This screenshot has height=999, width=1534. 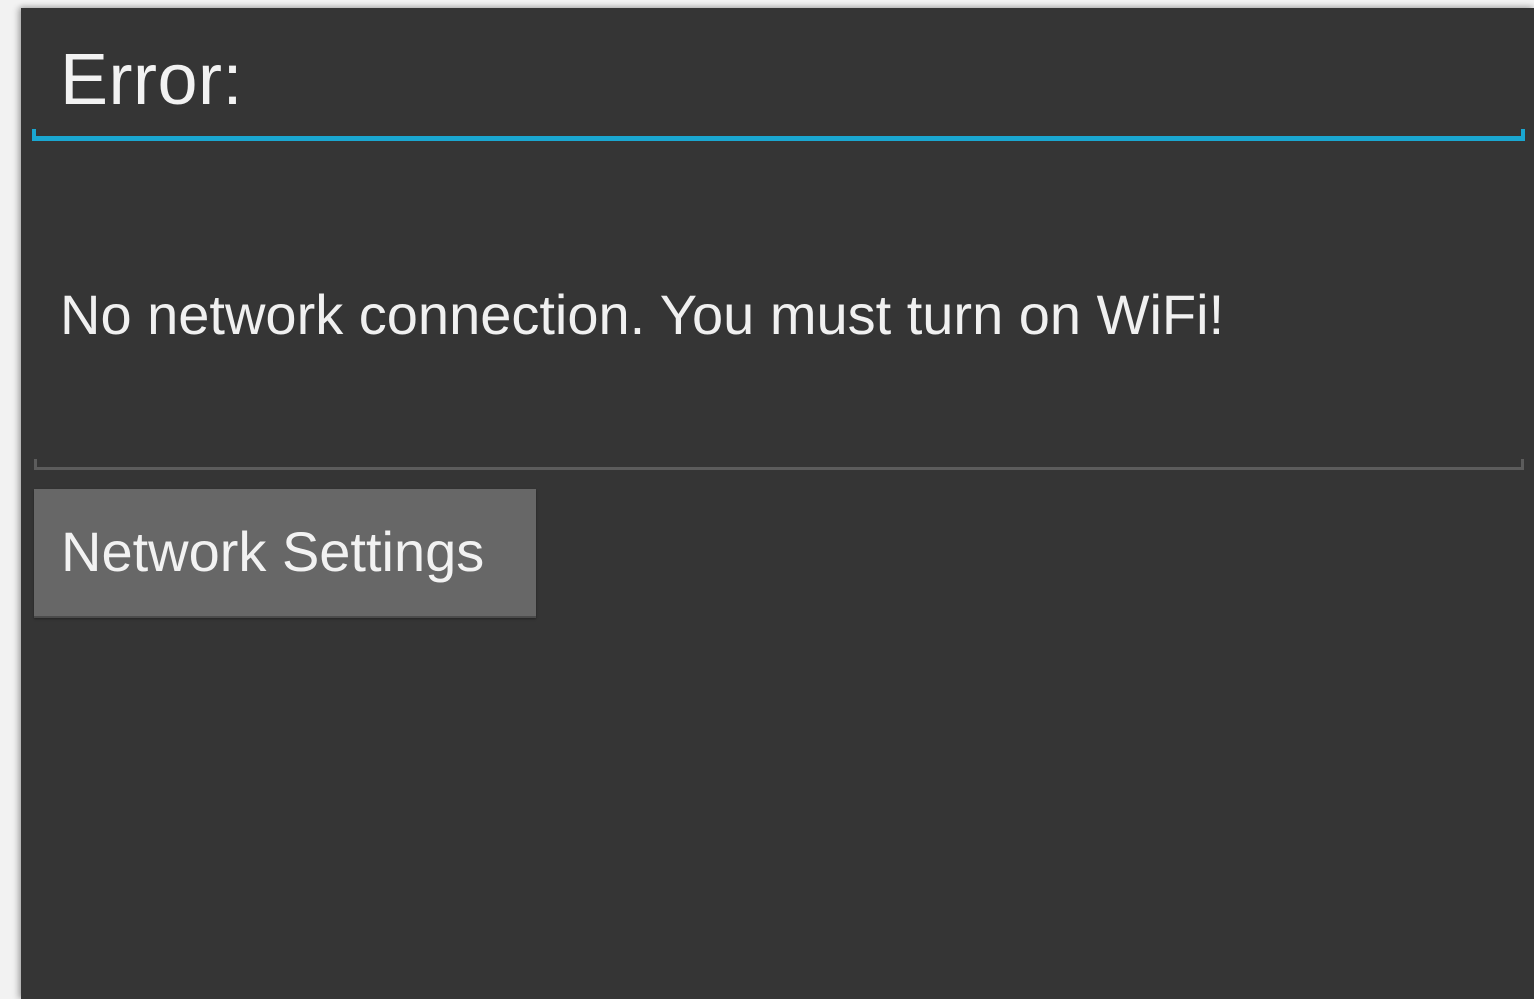 What do you see at coordinates (273, 551) in the screenshot?
I see `network-settings-button-label: Network Settings` at bounding box center [273, 551].